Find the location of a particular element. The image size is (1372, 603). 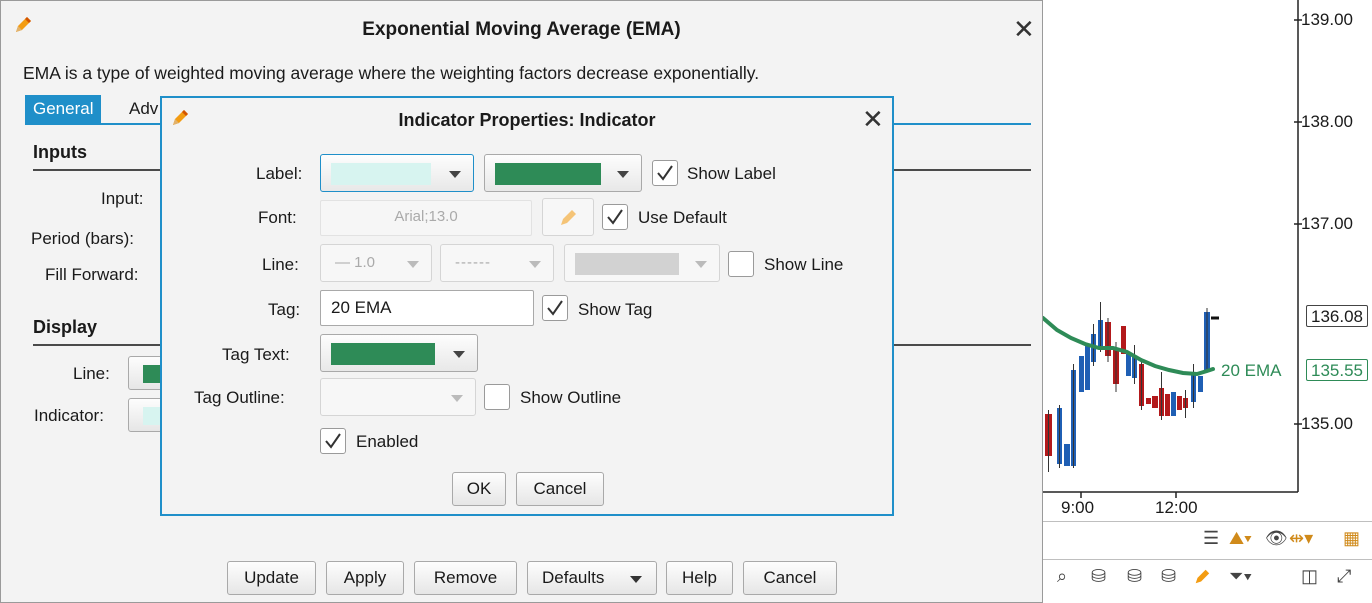

ema-titlebar: Exponential Moving Average (EMA) ✕ is located at coordinates (521, 29).